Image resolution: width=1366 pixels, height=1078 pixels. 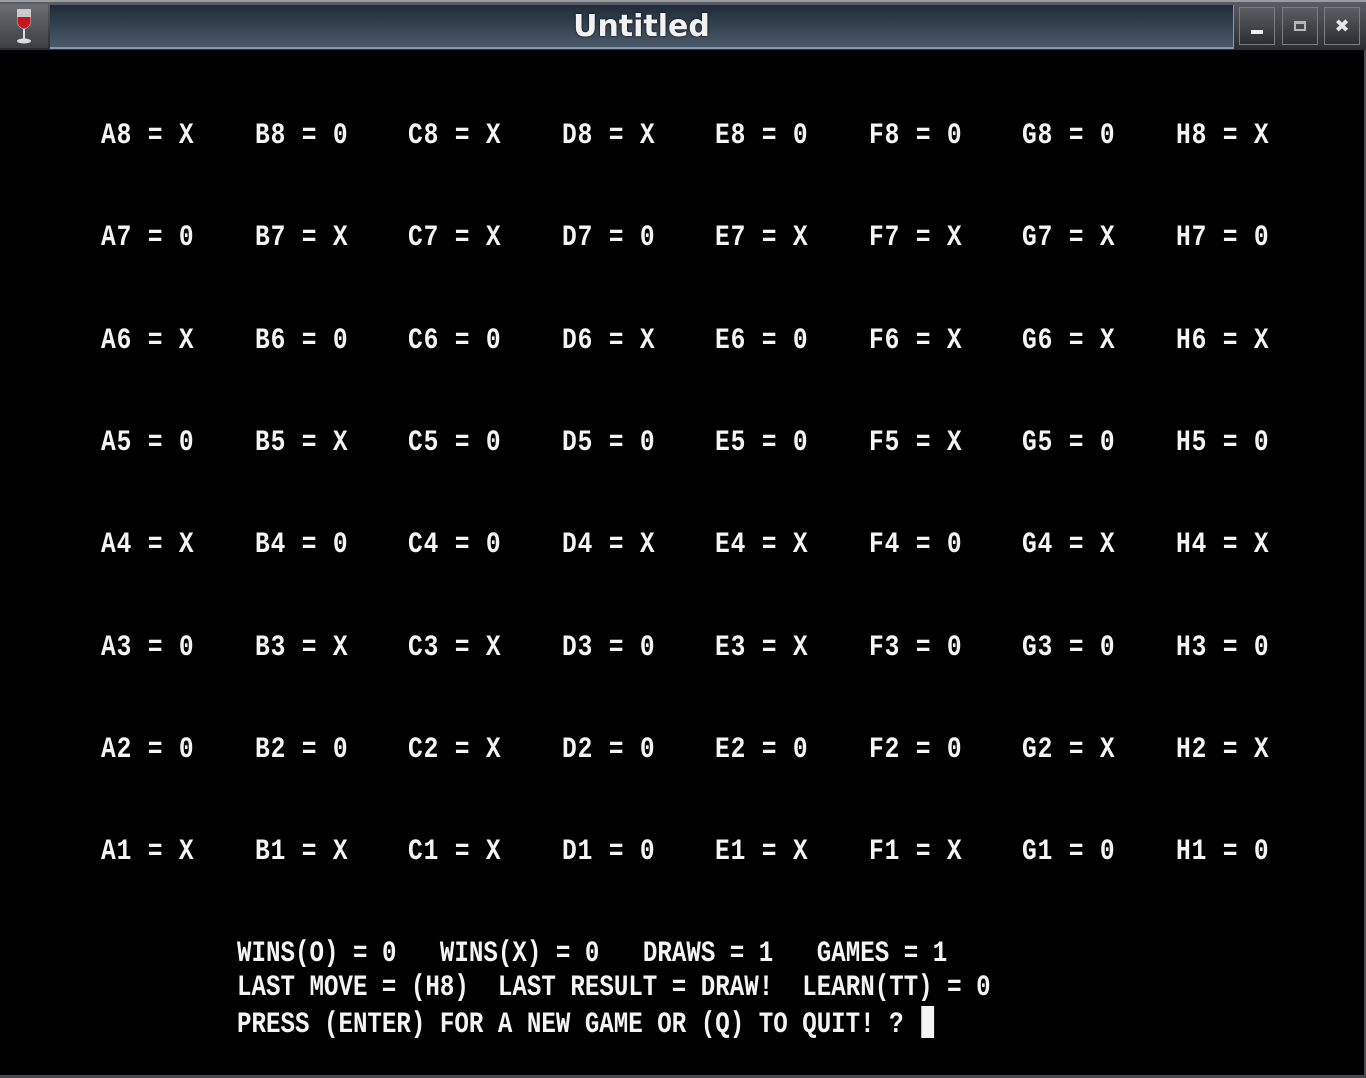 I want to click on close-button: ✖, so click(x=1342, y=26).